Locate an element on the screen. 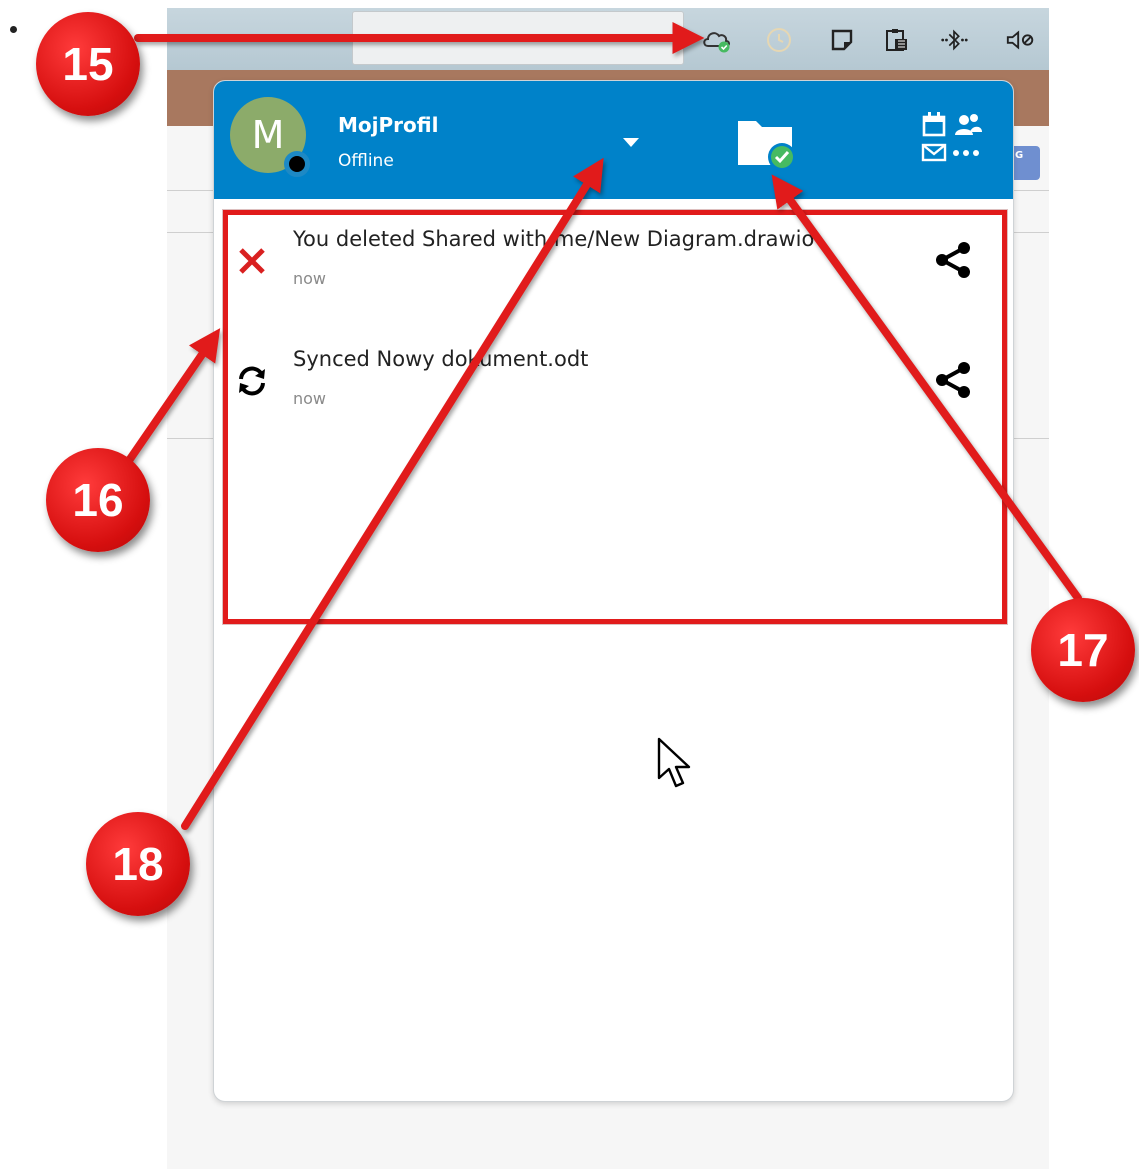  mouse-cursor-icon is located at coordinates (674, 762).